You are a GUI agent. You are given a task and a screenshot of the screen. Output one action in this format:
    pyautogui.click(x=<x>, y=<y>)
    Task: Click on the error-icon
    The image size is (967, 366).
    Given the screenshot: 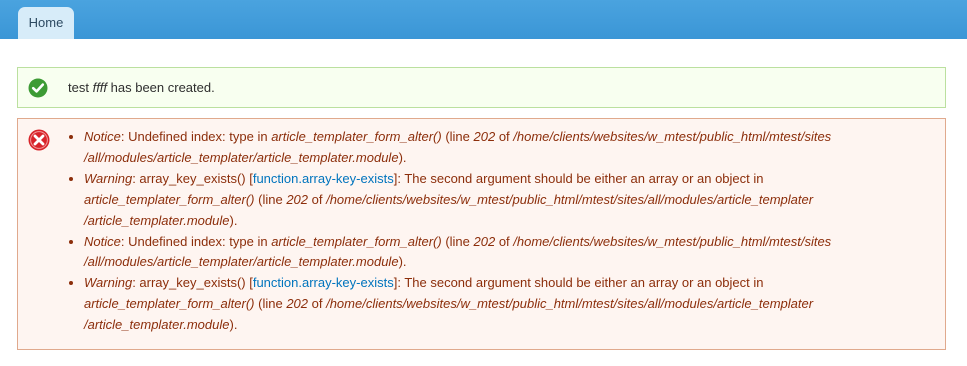 What is the action you would take?
    pyautogui.click(x=39, y=140)
    